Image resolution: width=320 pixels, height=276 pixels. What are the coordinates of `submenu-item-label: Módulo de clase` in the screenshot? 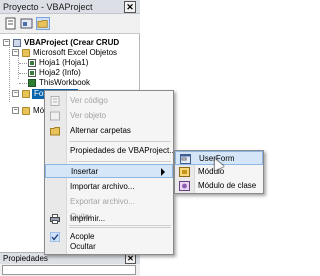 It's located at (227, 185).